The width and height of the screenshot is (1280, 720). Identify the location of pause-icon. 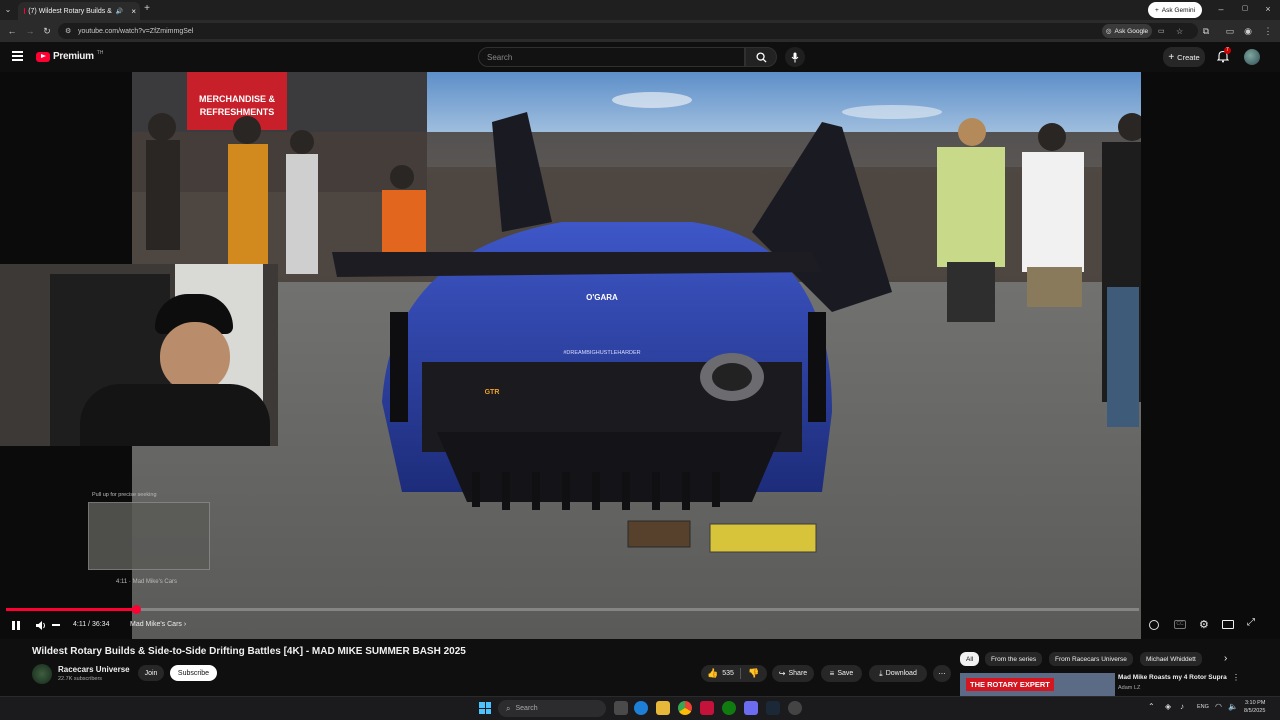
(16, 625).